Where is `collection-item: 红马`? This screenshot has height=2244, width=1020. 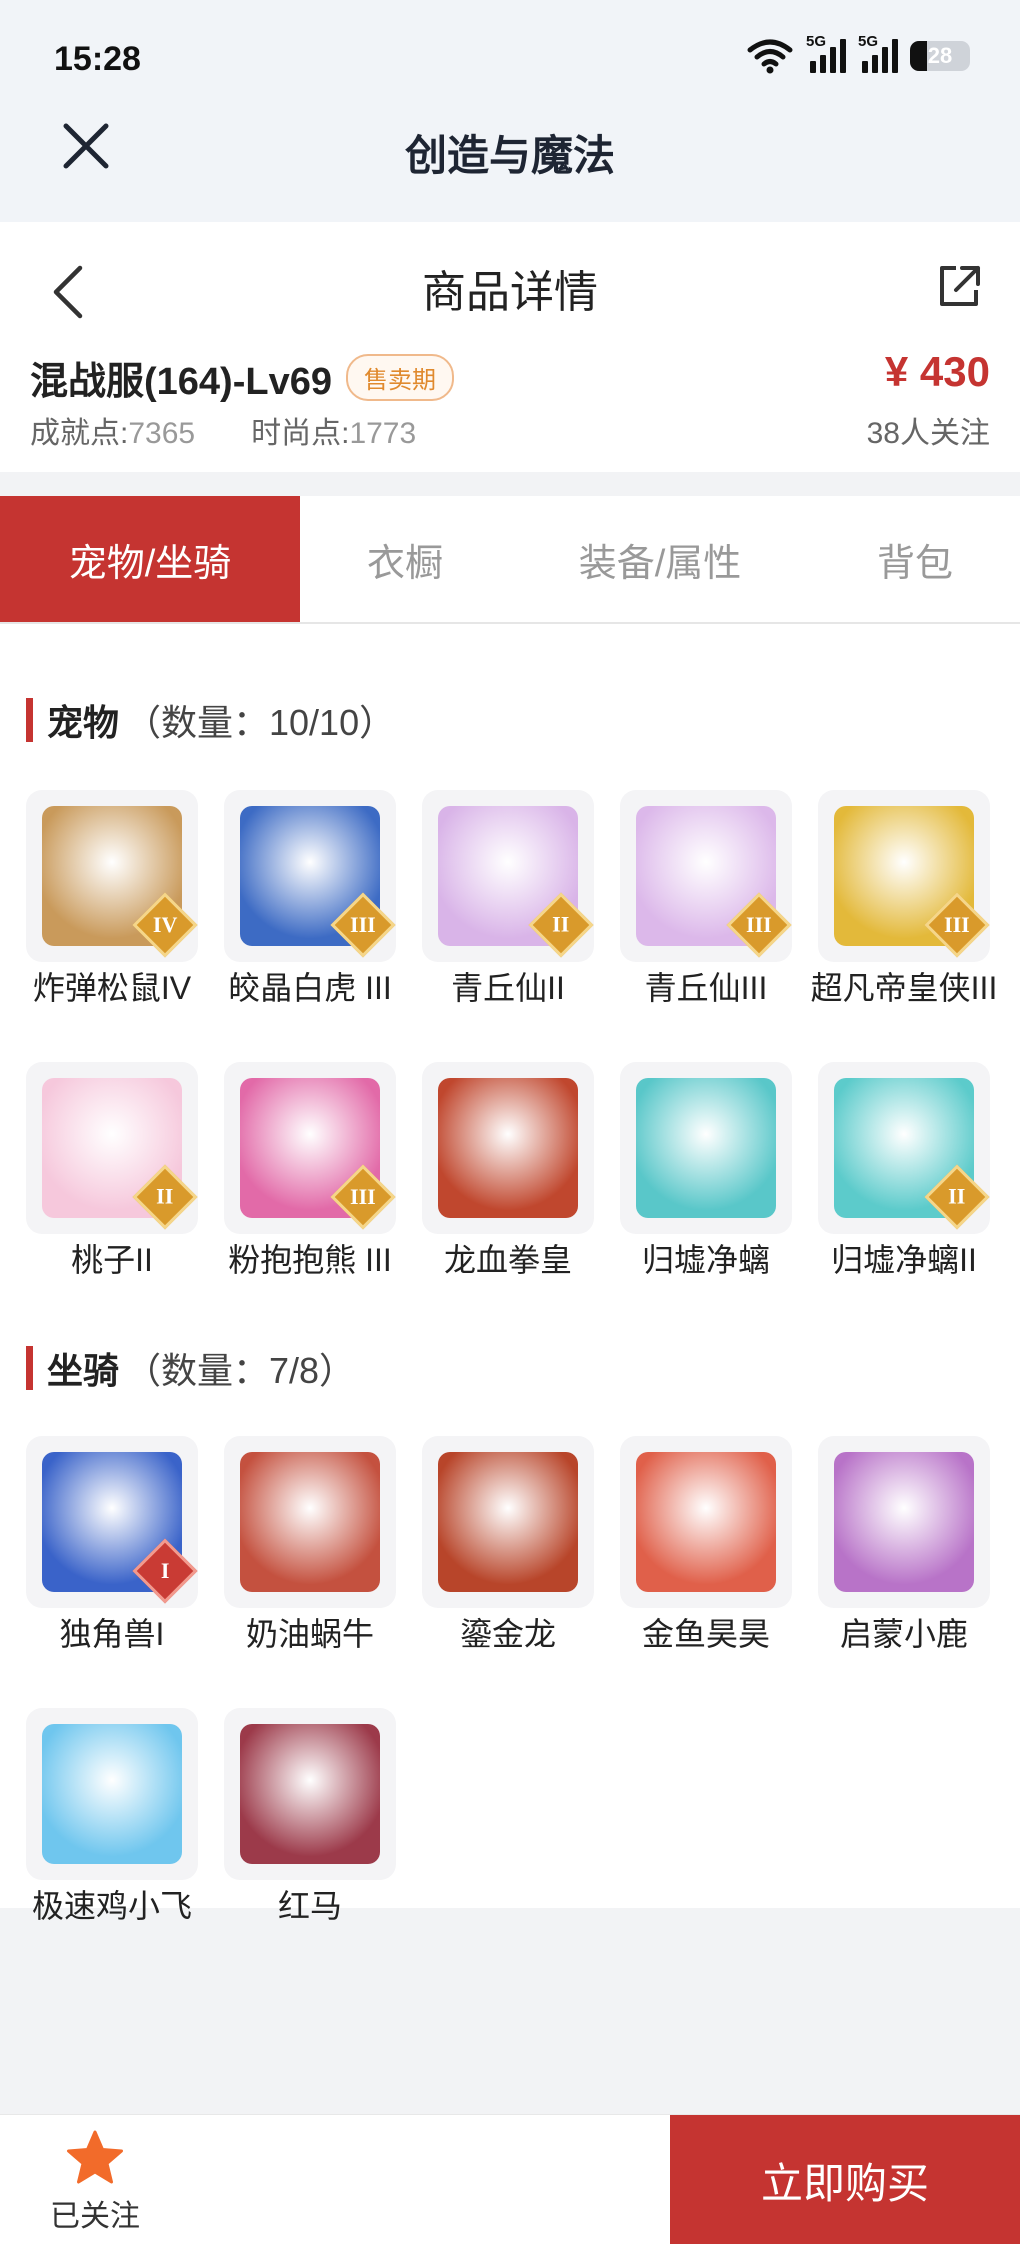 collection-item: 红马 is located at coordinates (310, 1817).